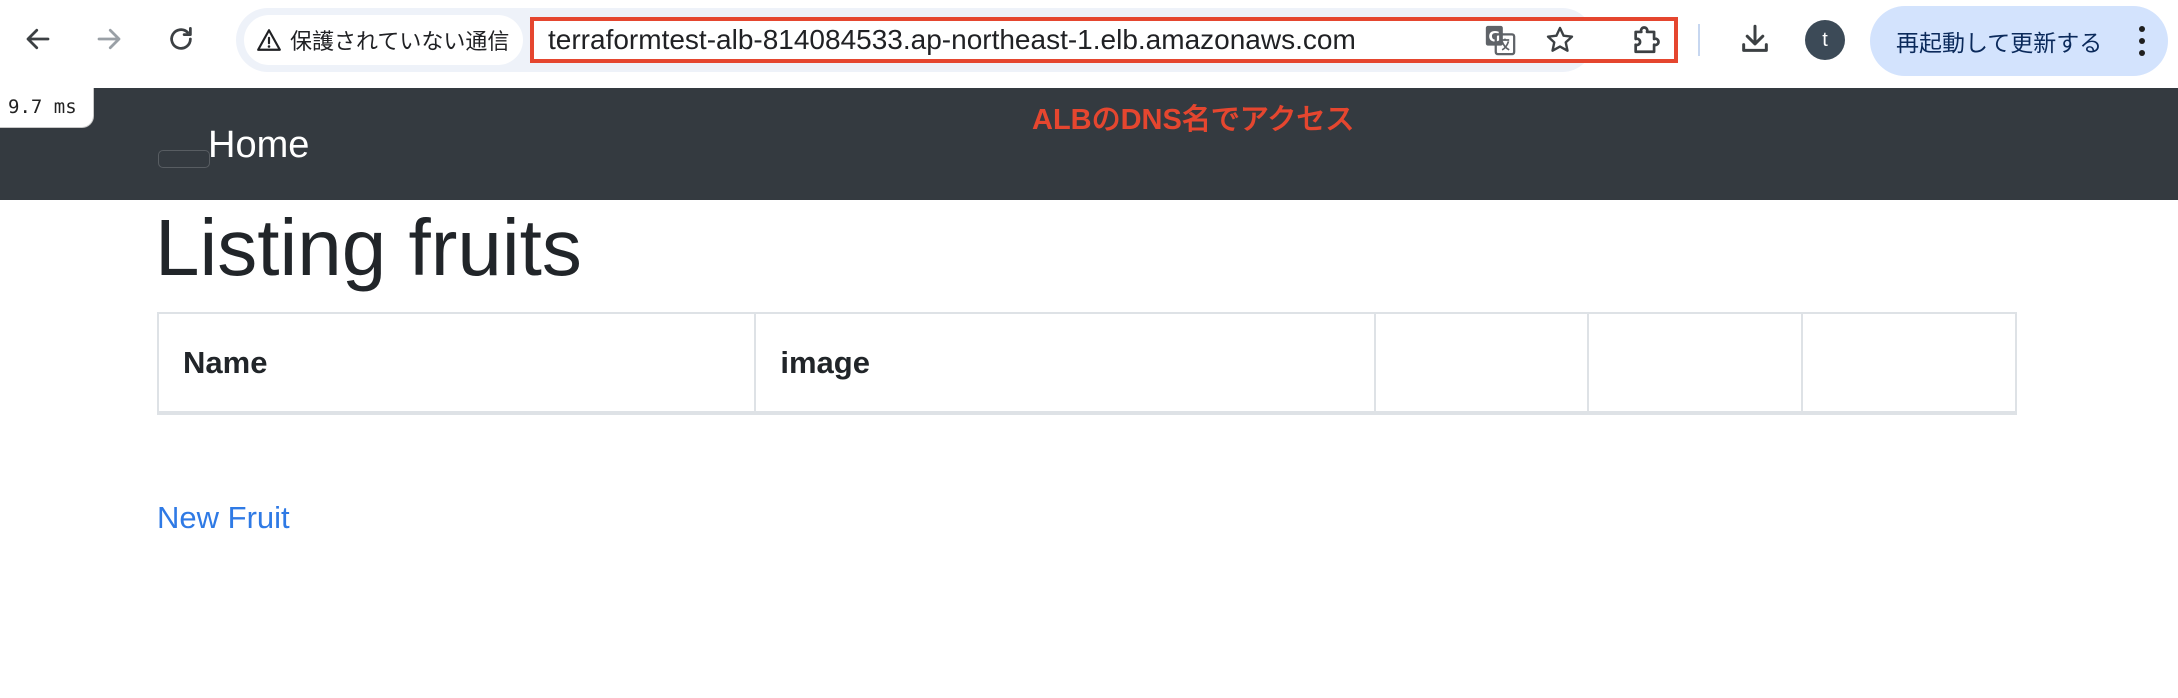 The height and width of the screenshot is (698, 2178). I want to click on translate-button: G, so click(1500, 40).